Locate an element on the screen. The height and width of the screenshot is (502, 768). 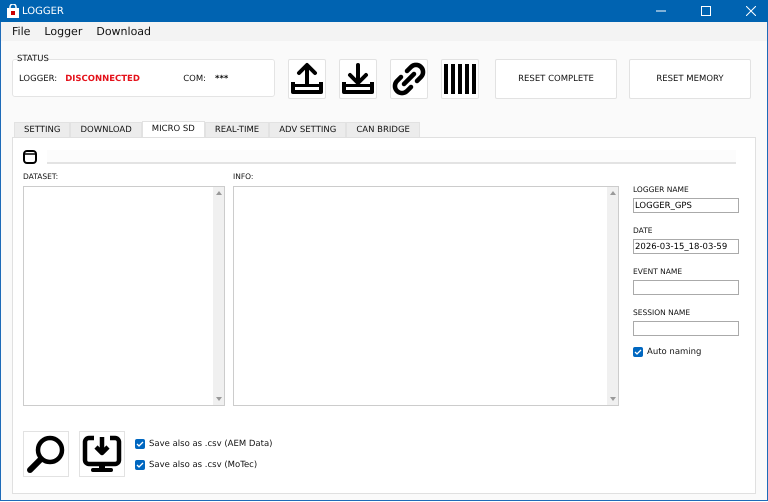
tab: REAL-TIME is located at coordinates (237, 129).